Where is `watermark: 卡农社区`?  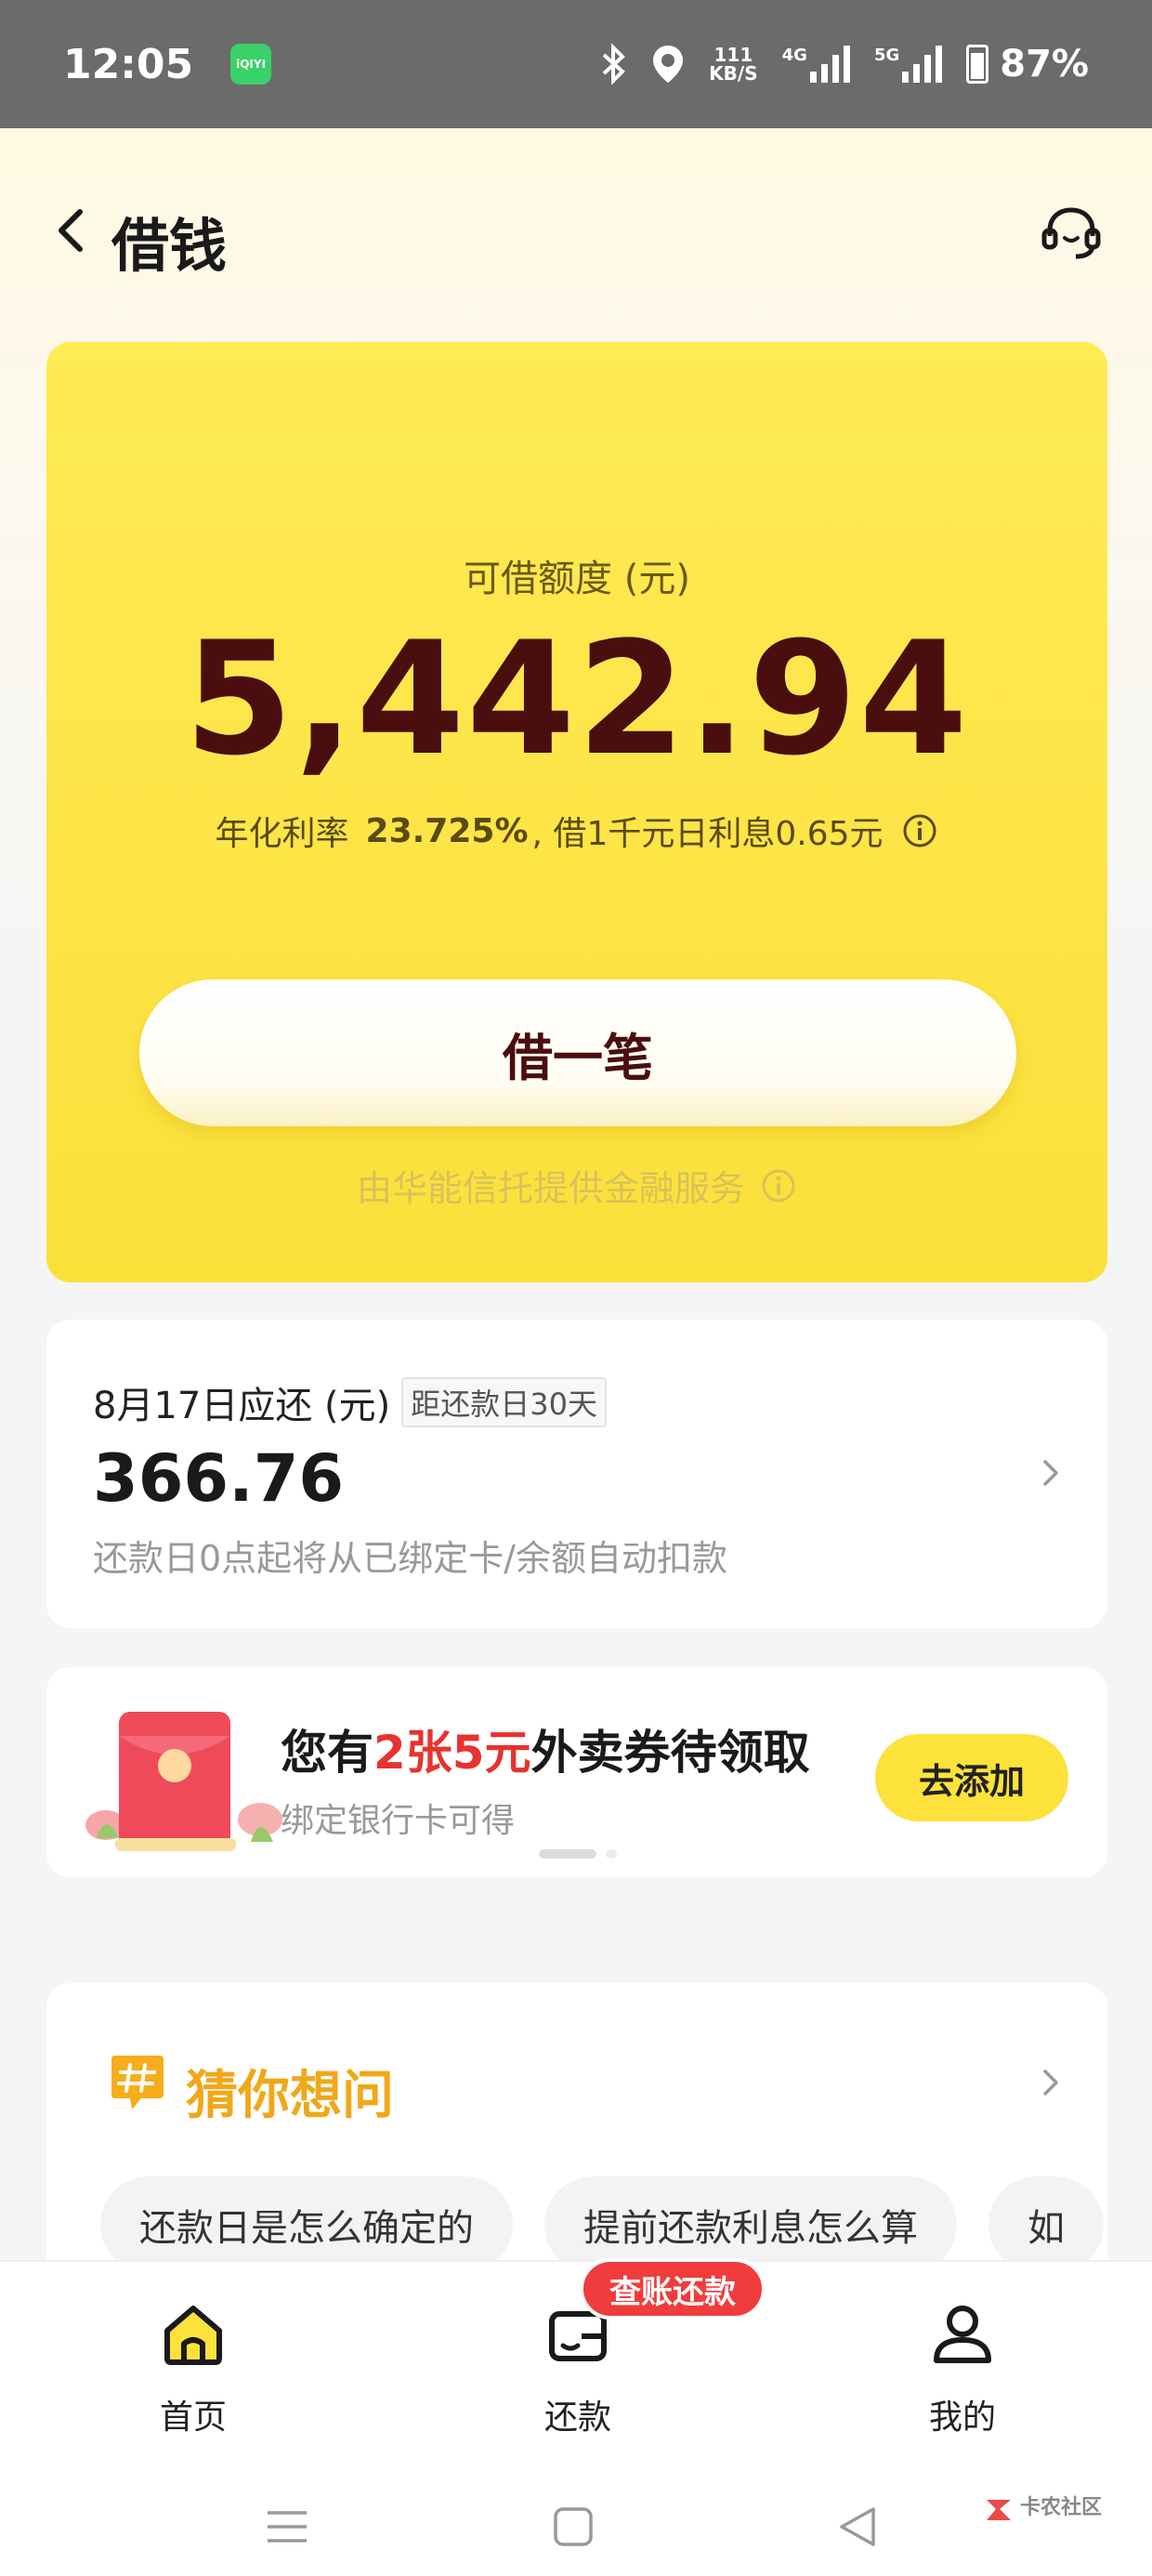 watermark: 卡农社区 is located at coordinates (1042, 2508).